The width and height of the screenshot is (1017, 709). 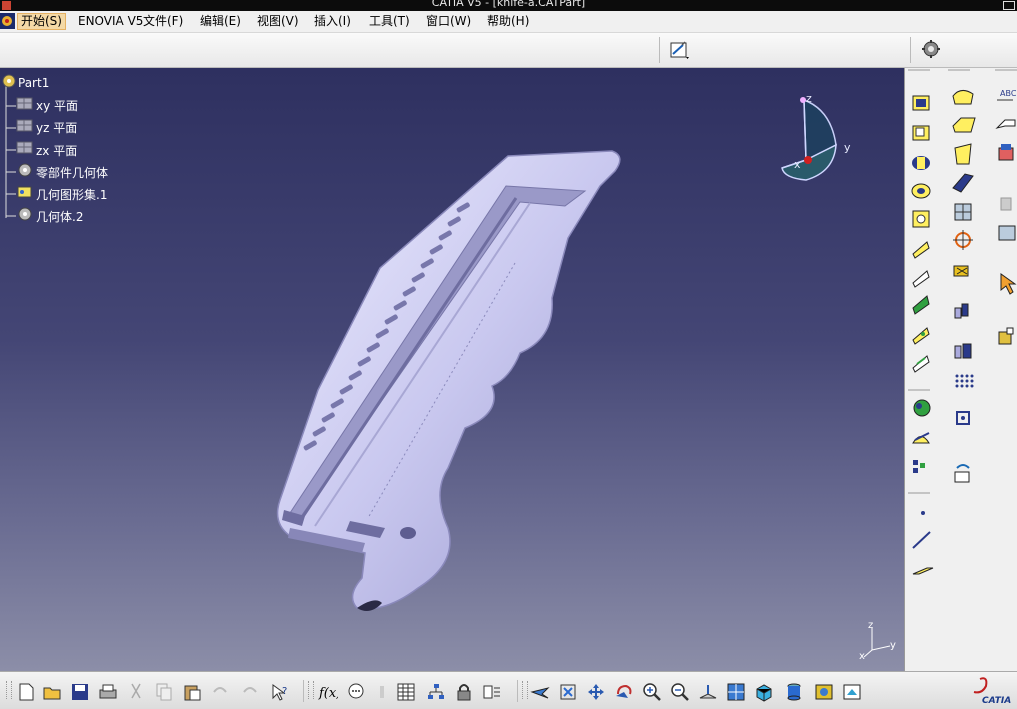 What do you see at coordinates (736, 692) in the screenshot?
I see `multi-view-icon` at bounding box center [736, 692].